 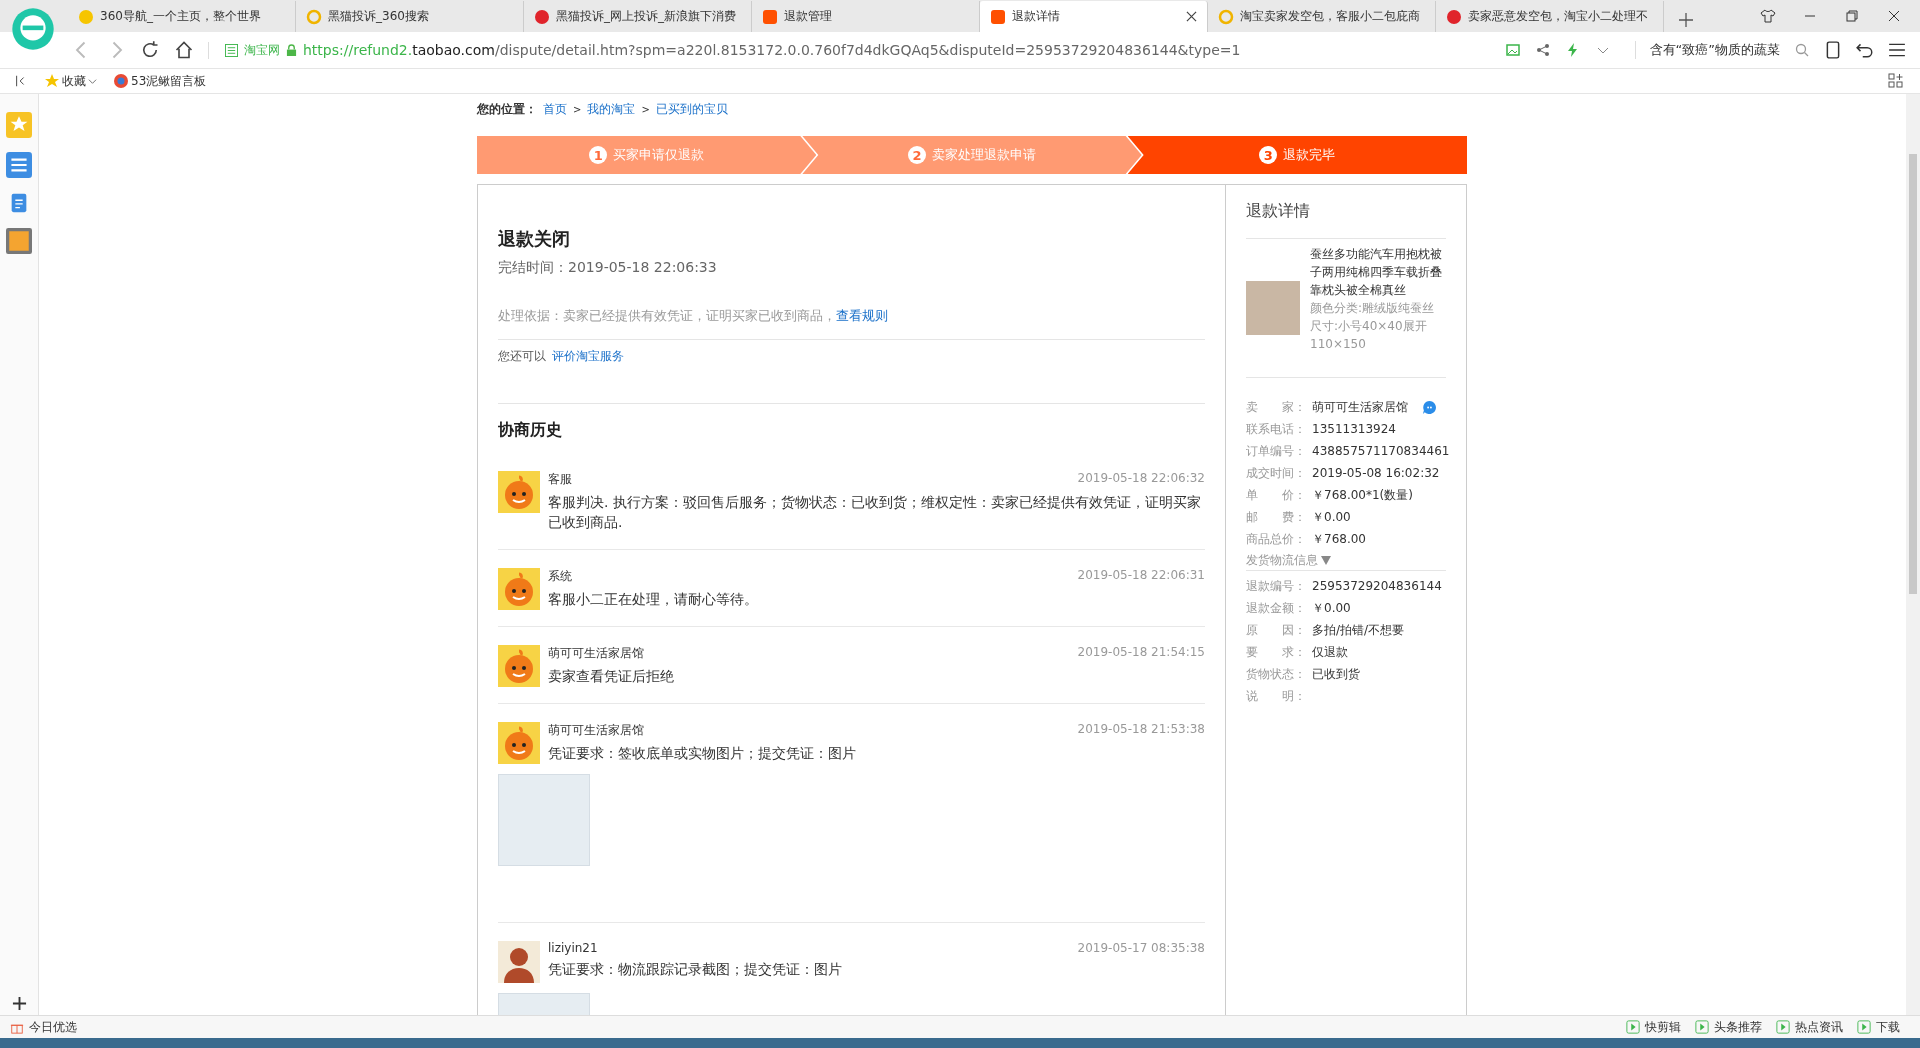 What do you see at coordinates (1550, 16) in the screenshot?
I see `browser-tab: 卖家恶意发空包，淘宝小二处理不` at bounding box center [1550, 16].